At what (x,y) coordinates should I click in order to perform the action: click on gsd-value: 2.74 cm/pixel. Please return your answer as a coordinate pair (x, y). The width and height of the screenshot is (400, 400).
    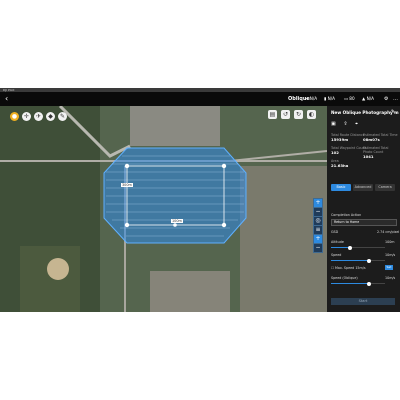
    Looking at the image, I should click on (388, 232).